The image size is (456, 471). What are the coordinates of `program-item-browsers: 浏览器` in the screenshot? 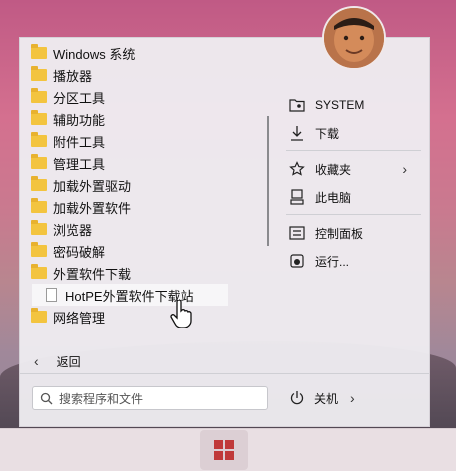 It's located at (140, 229).